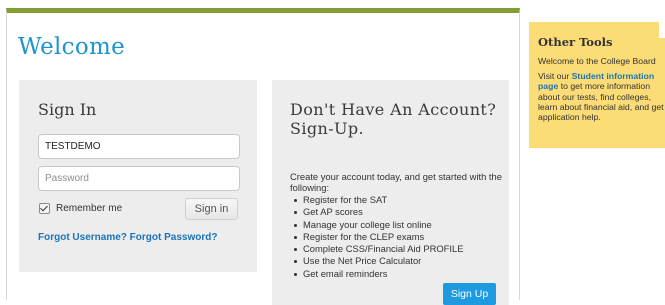  I want to click on sign-up-button: Sign Up, so click(469, 294).